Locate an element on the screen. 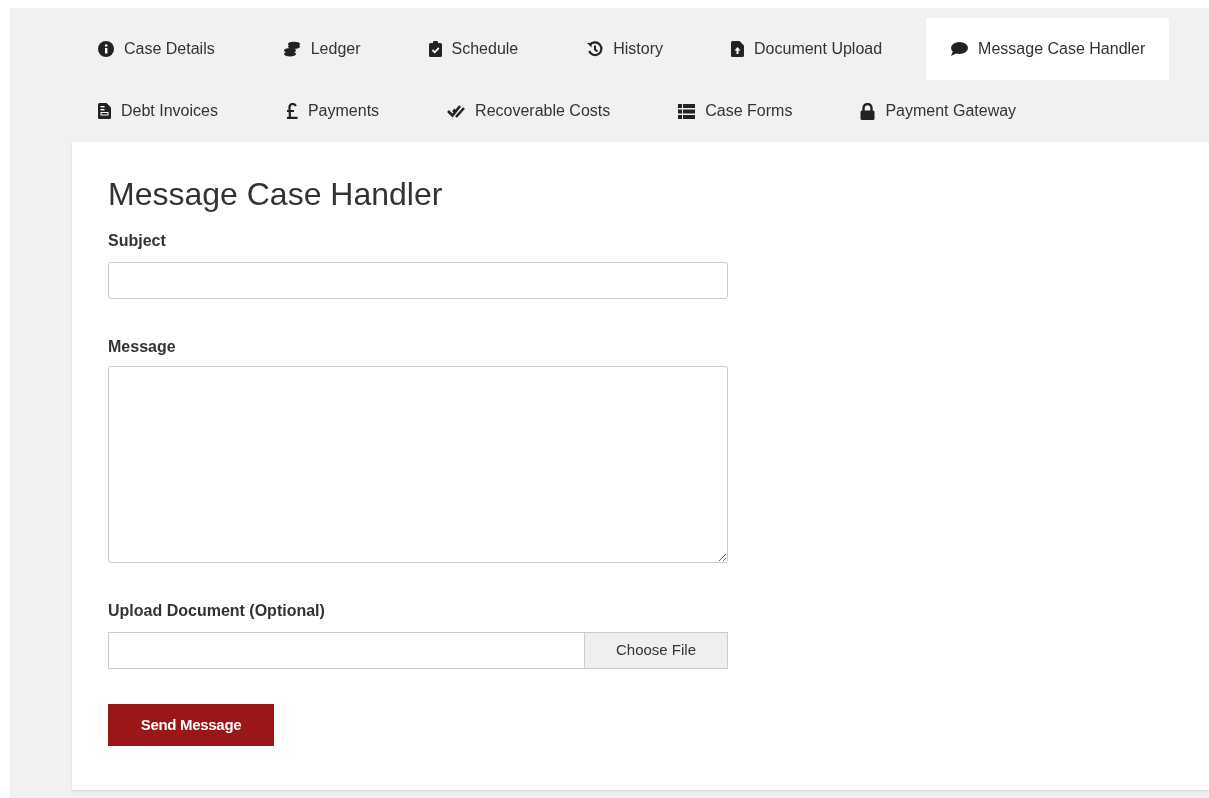  tab: Debt Invoices is located at coordinates (158, 111).